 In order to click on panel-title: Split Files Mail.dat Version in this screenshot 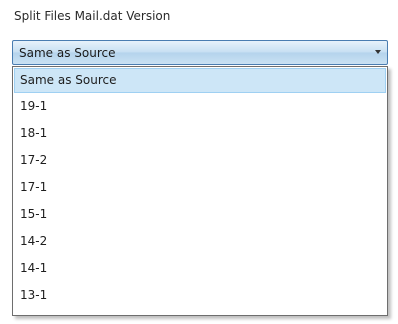, I will do `click(92, 16)`.